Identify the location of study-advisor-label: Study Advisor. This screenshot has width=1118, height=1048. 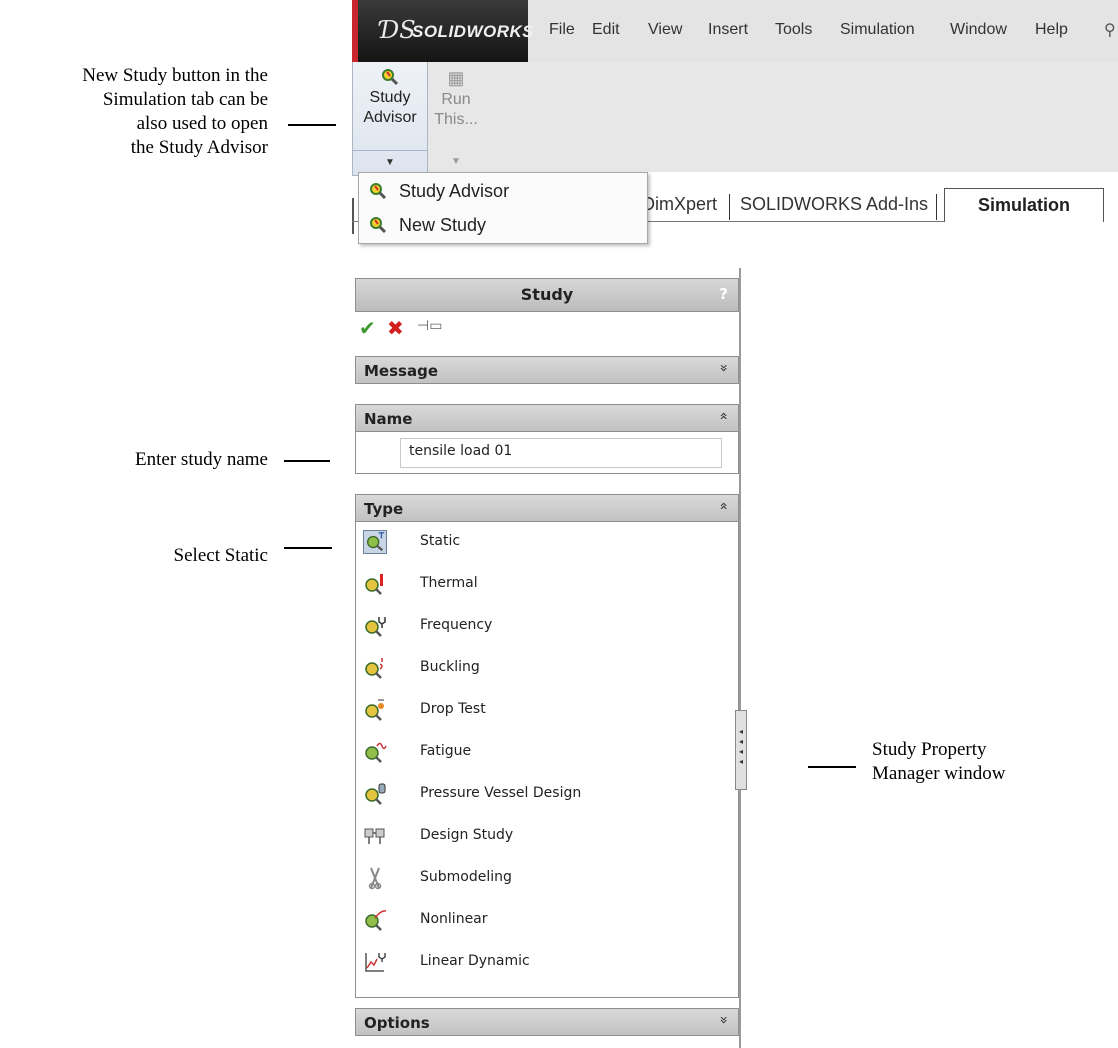
(390, 108).